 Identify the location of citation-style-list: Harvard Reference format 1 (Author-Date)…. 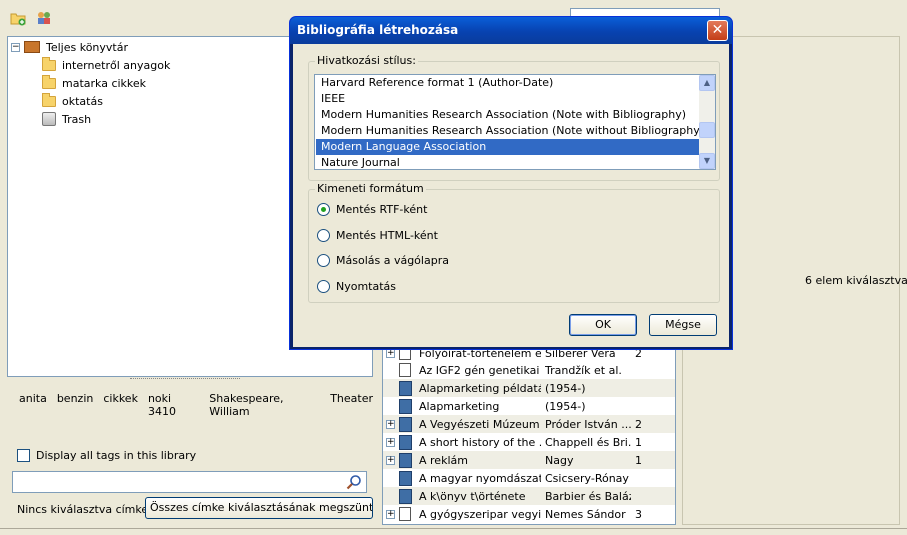
(515, 122).